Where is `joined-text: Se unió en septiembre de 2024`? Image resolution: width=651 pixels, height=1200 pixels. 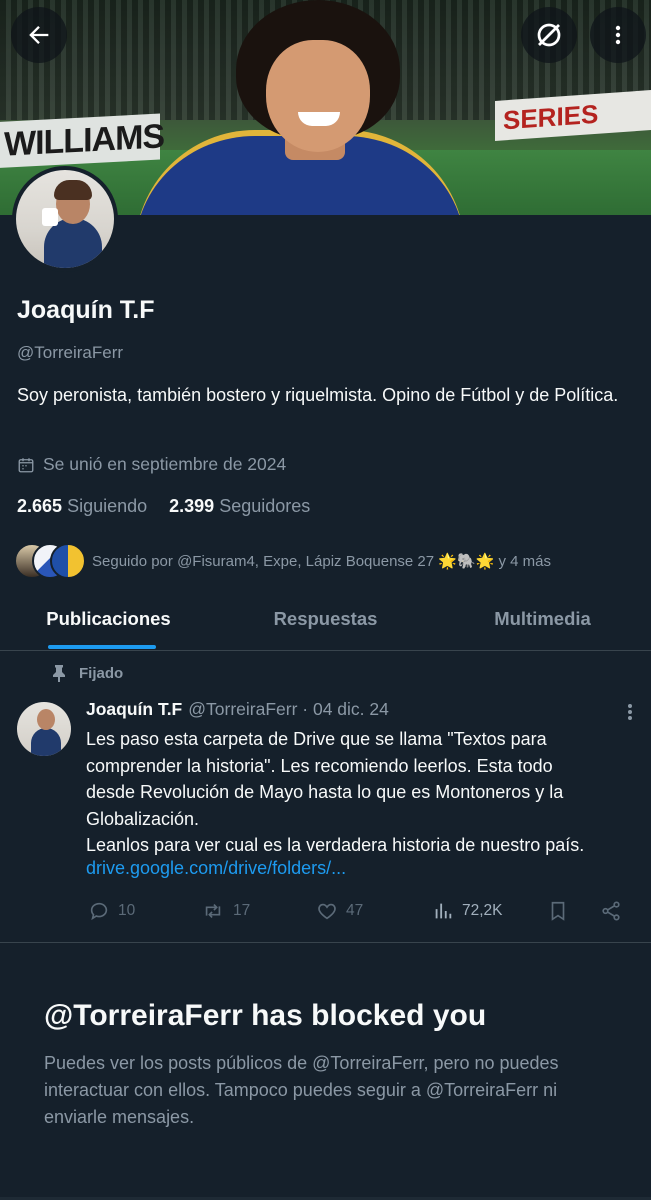 joined-text: Se unió en septiembre de 2024 is located at coordinates (165, 464).